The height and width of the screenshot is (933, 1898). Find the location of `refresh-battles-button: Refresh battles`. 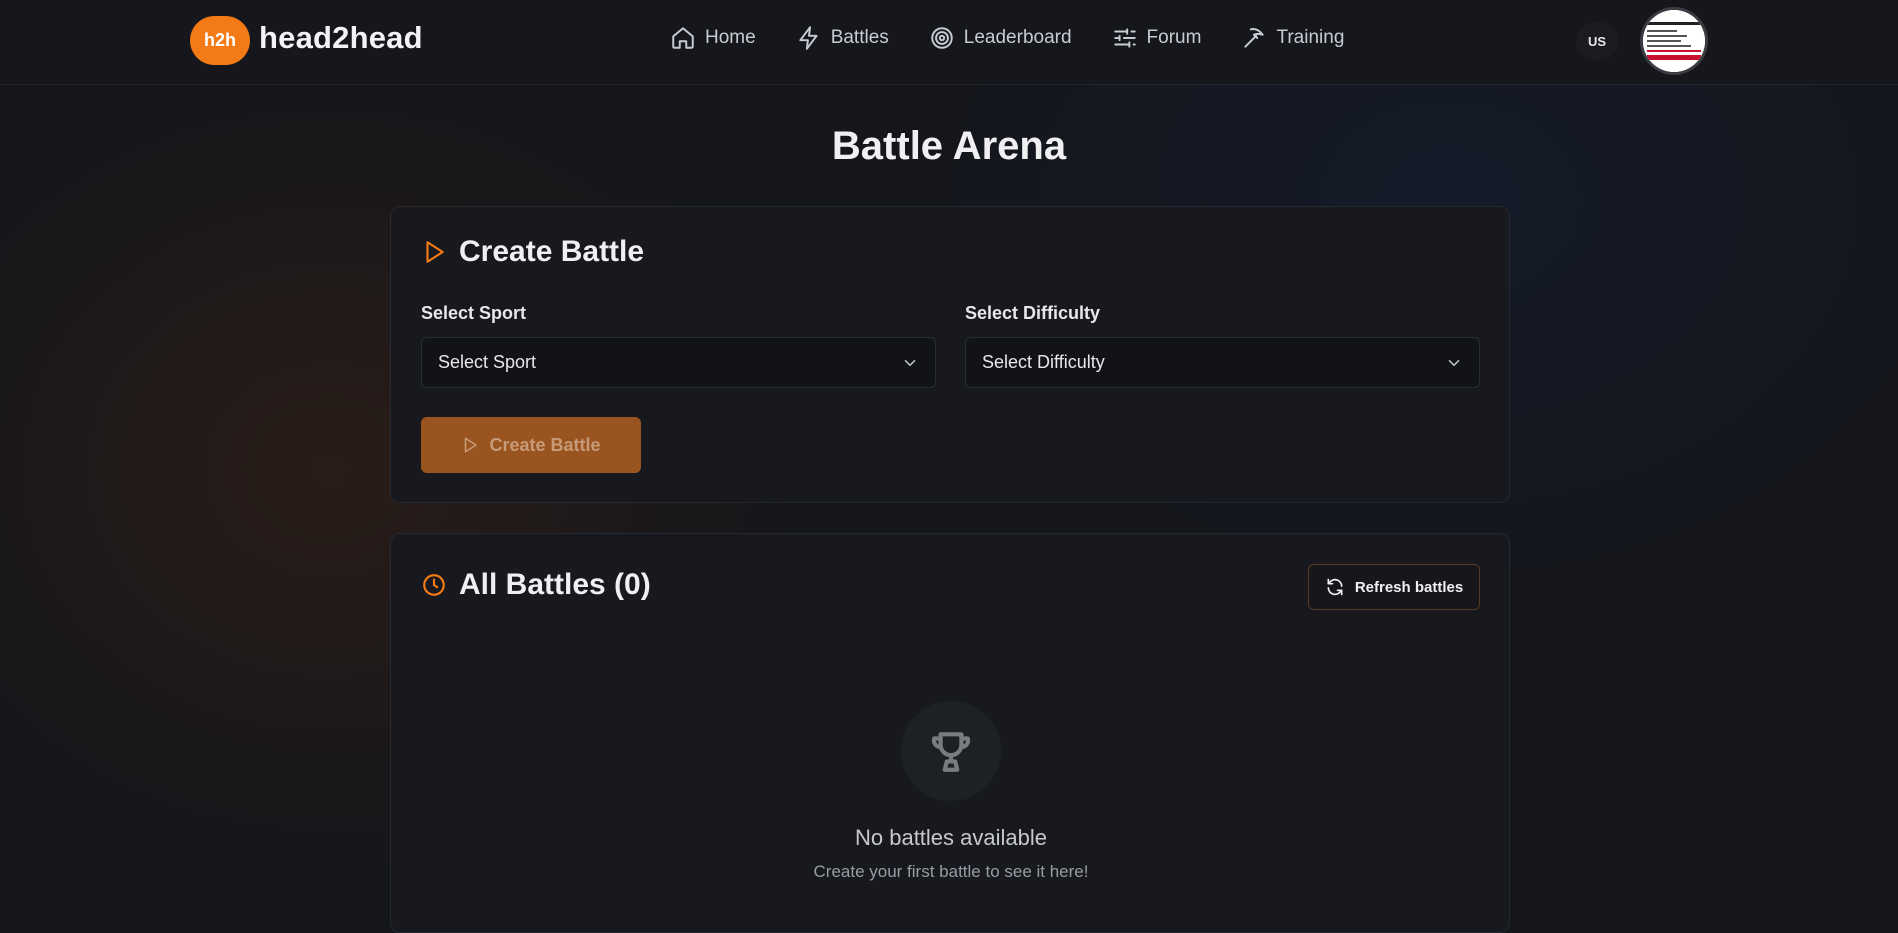

refresh-battles-button: Refresh battles is located at coordinates (1394, 587).